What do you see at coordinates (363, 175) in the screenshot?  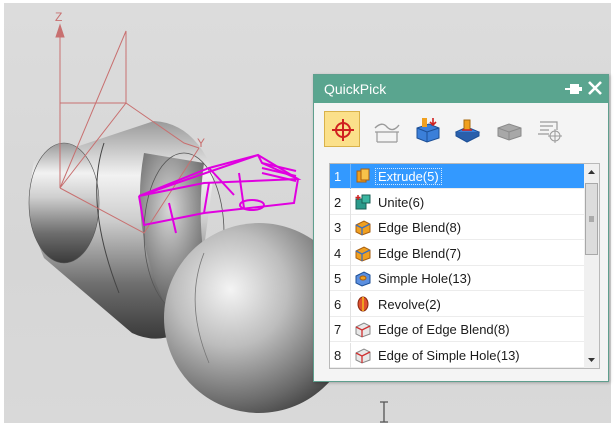 I see `extrude-icon` at bounding box center [363, 175].